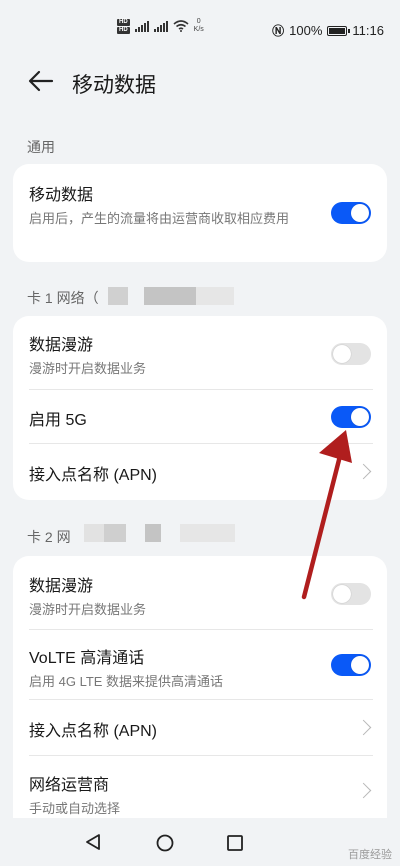 This screenshot has height=866, width=400. What do you see at coordinates (235, 843) in the screenshot?
I see `nav-recents-icon` at bounding box center [235, 843].